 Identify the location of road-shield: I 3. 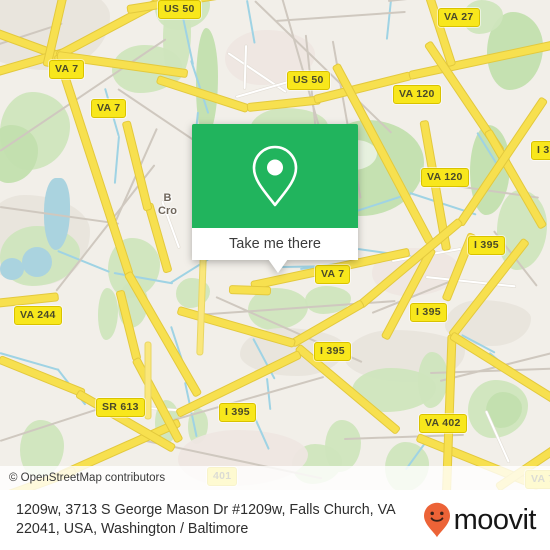
(540, 150).